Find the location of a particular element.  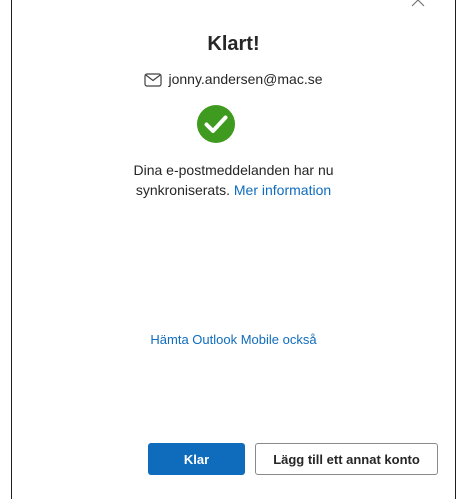

message-line-2: synkroniserats. Mer information is located at coordinates (233, 190).